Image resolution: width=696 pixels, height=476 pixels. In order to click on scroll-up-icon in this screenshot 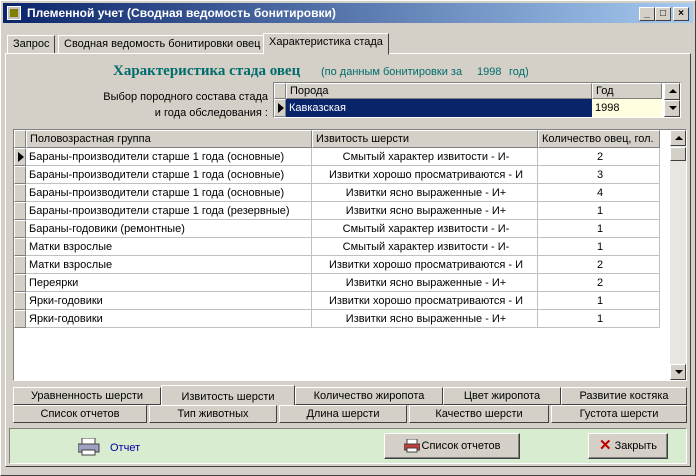, I will do `click(679, 138)`.